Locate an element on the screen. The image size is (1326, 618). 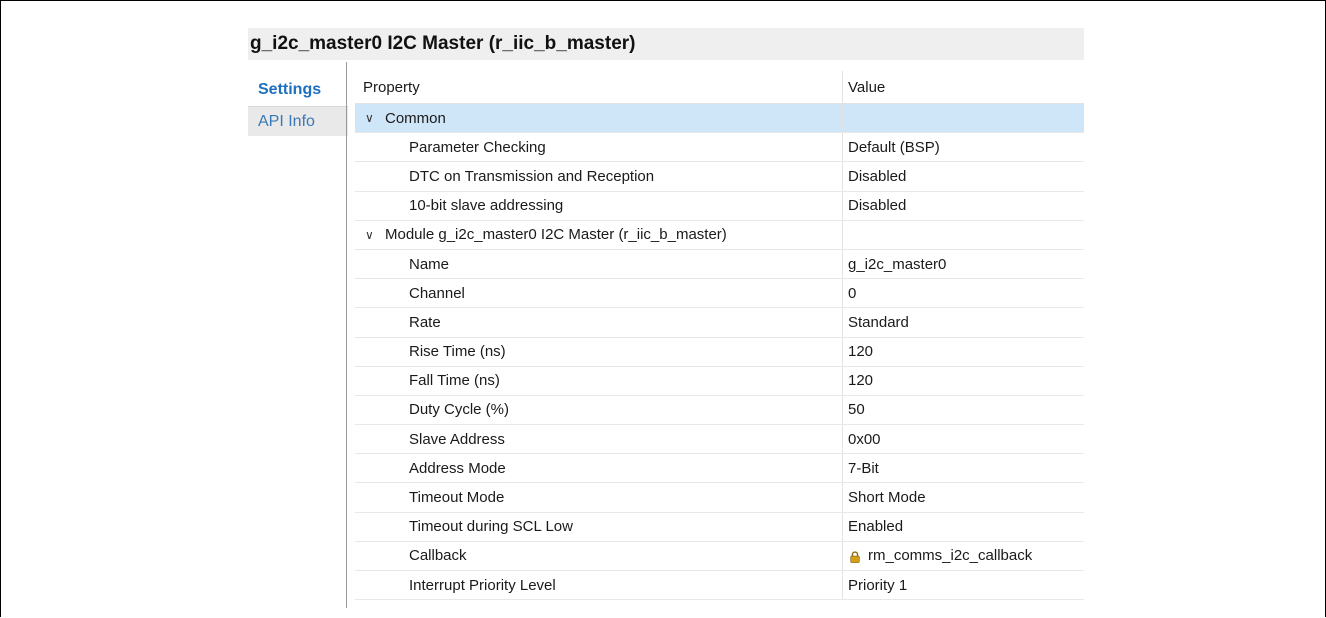
tab-api-info: API Info is located at coordinates (298, 121).